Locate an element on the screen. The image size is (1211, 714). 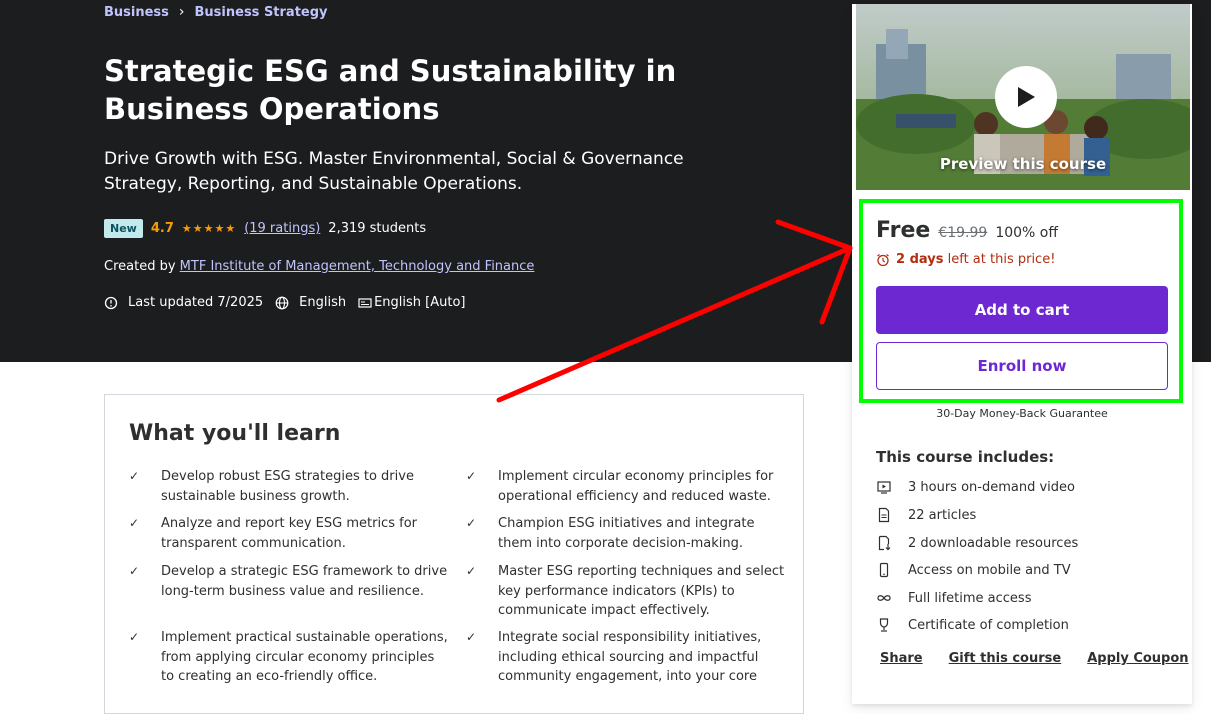
globe-icon is located at coordinates (282, 302).